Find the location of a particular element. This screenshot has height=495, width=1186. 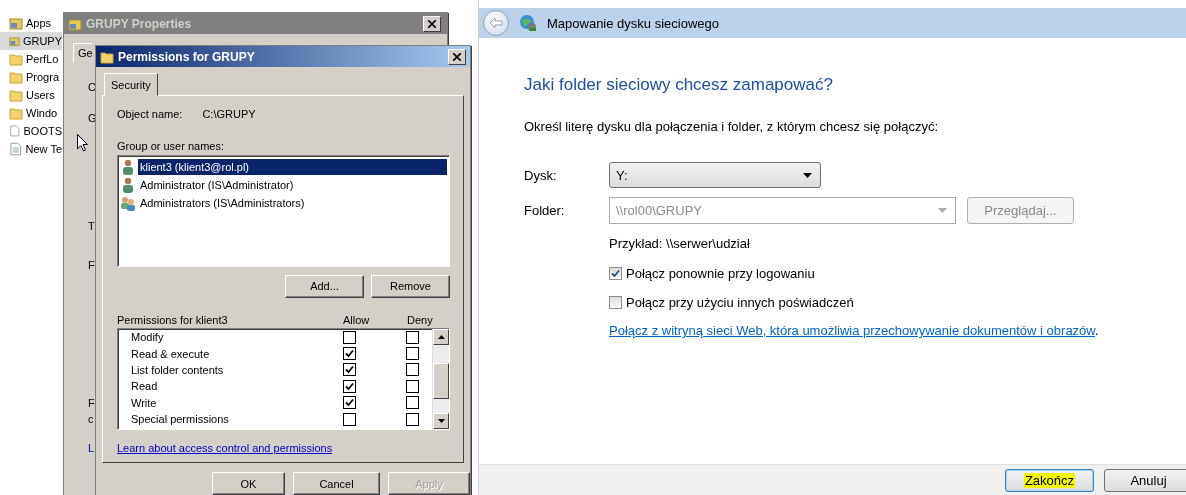

drive-dropdown: Y: is located at coordinates (715, 175).